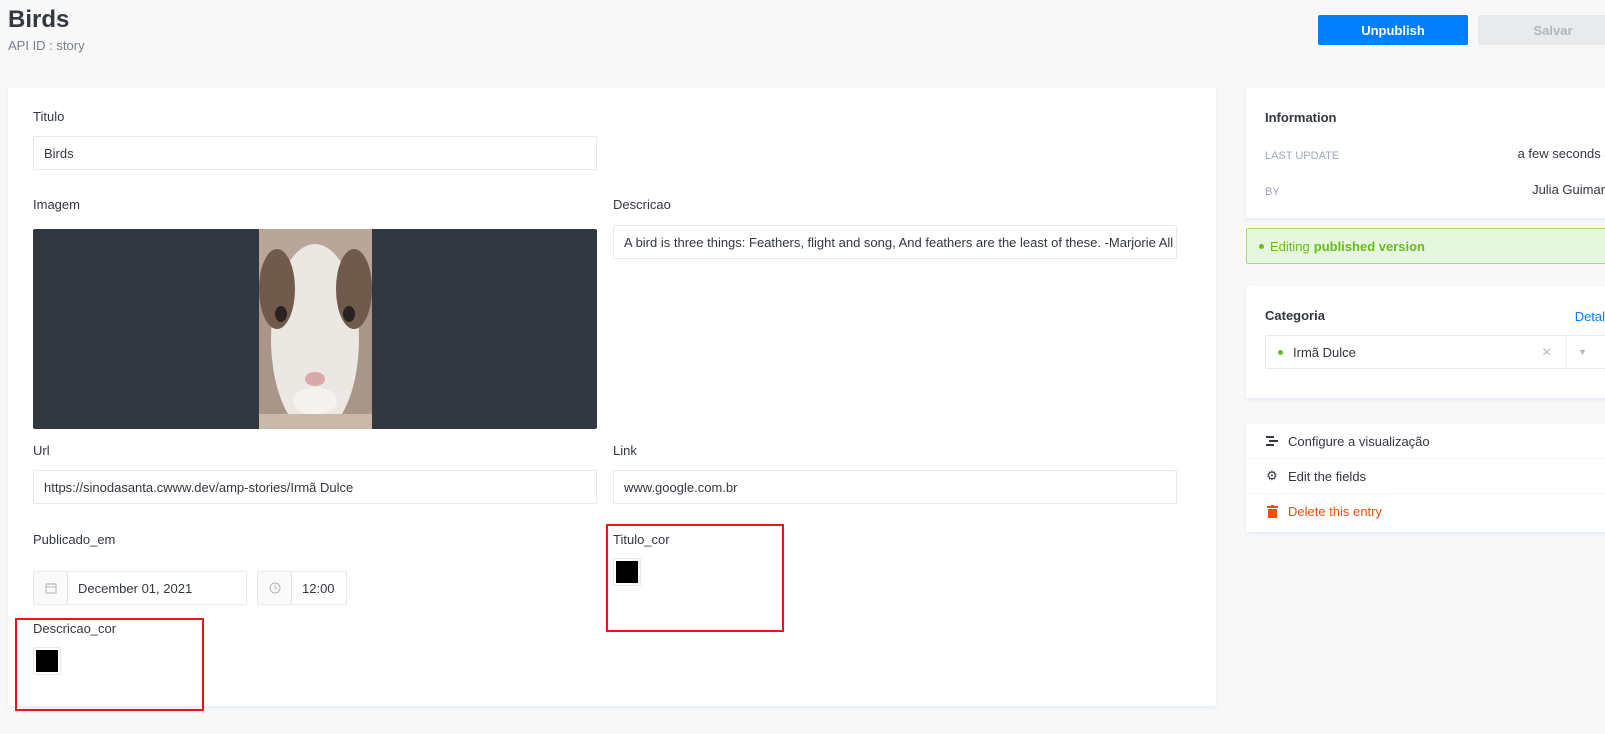 This screenshot has height=734, width=1605. Describe the element at coordinates (39, 19) in the screenshot. I see `page-title: Birds` at that location.